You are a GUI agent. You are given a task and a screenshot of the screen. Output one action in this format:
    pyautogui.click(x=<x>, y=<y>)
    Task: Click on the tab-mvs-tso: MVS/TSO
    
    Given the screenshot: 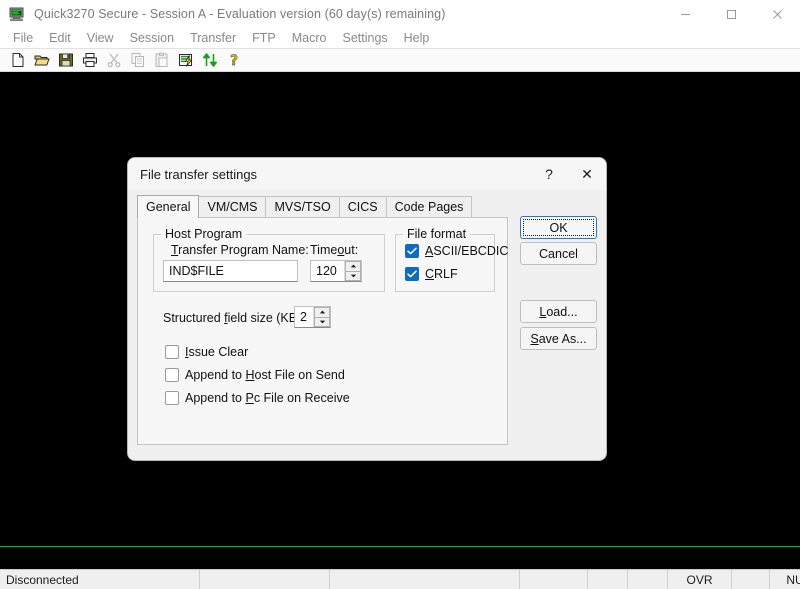 What is the action you would take?
    pyautogui.click(x=302, y=206)
    